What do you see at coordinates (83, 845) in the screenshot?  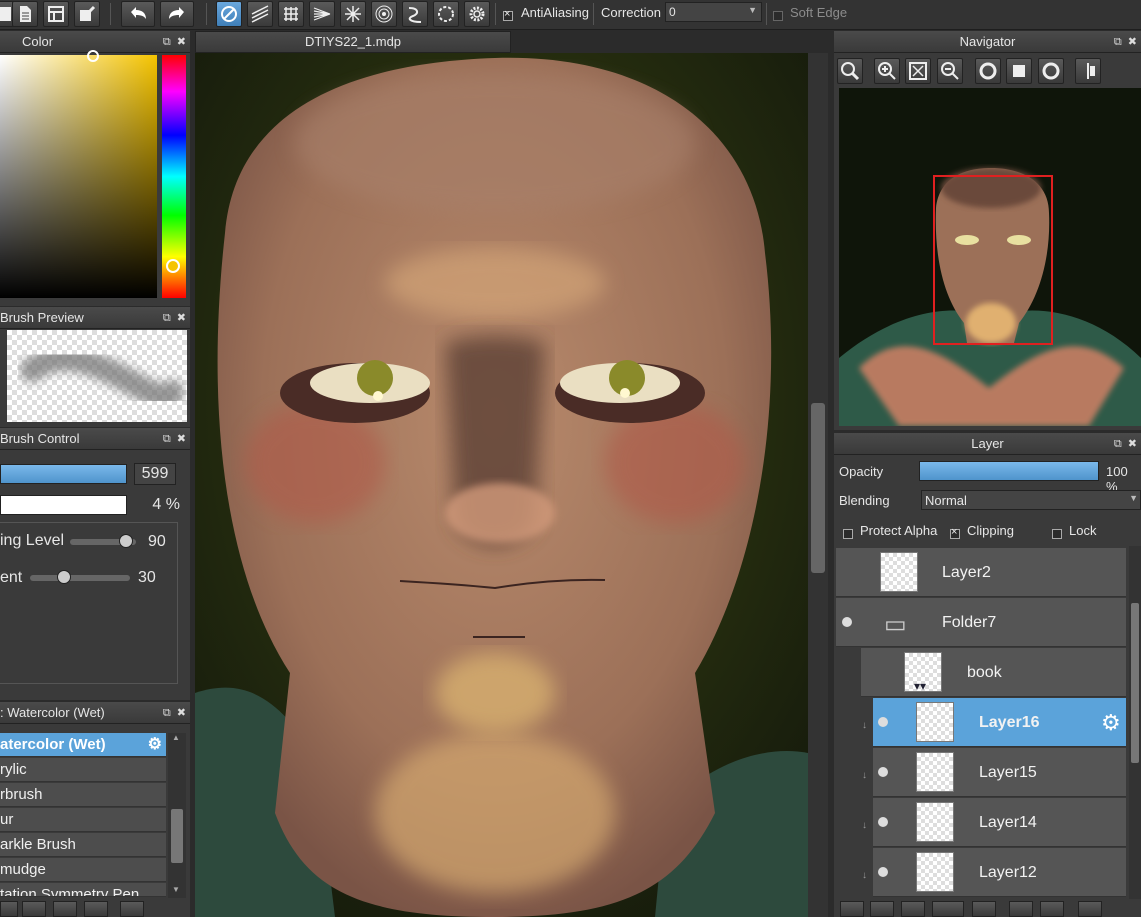 I see `brush-list-item: arkle Brush` at bounding box center [83, 845].